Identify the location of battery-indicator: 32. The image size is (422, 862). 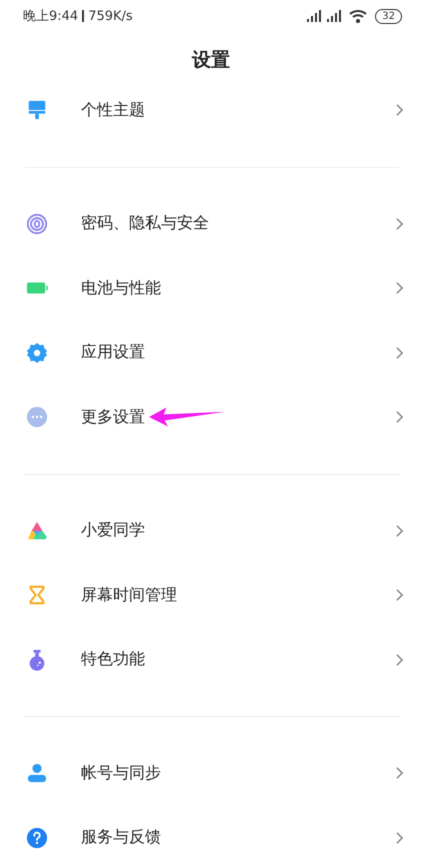
(388, 16).